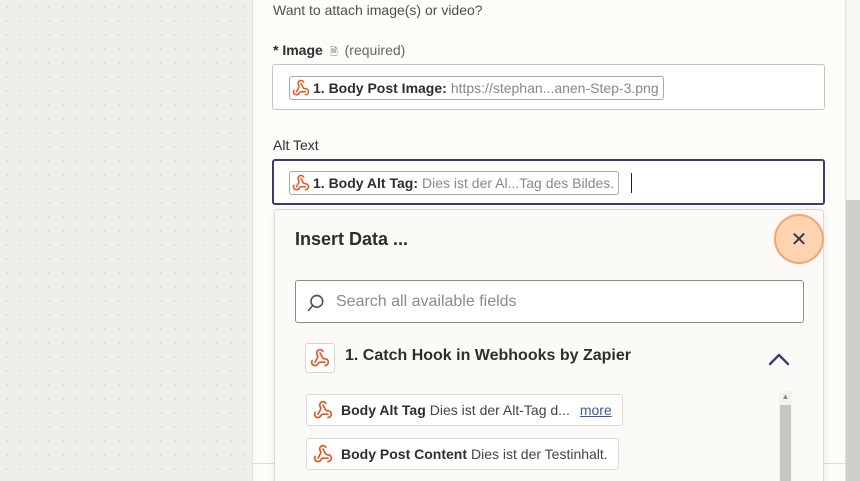  Describe the element at coordinates (365, 183) in the screenshot. I see `alt-pill-title: 1. Body Alt Tag:` at that location.